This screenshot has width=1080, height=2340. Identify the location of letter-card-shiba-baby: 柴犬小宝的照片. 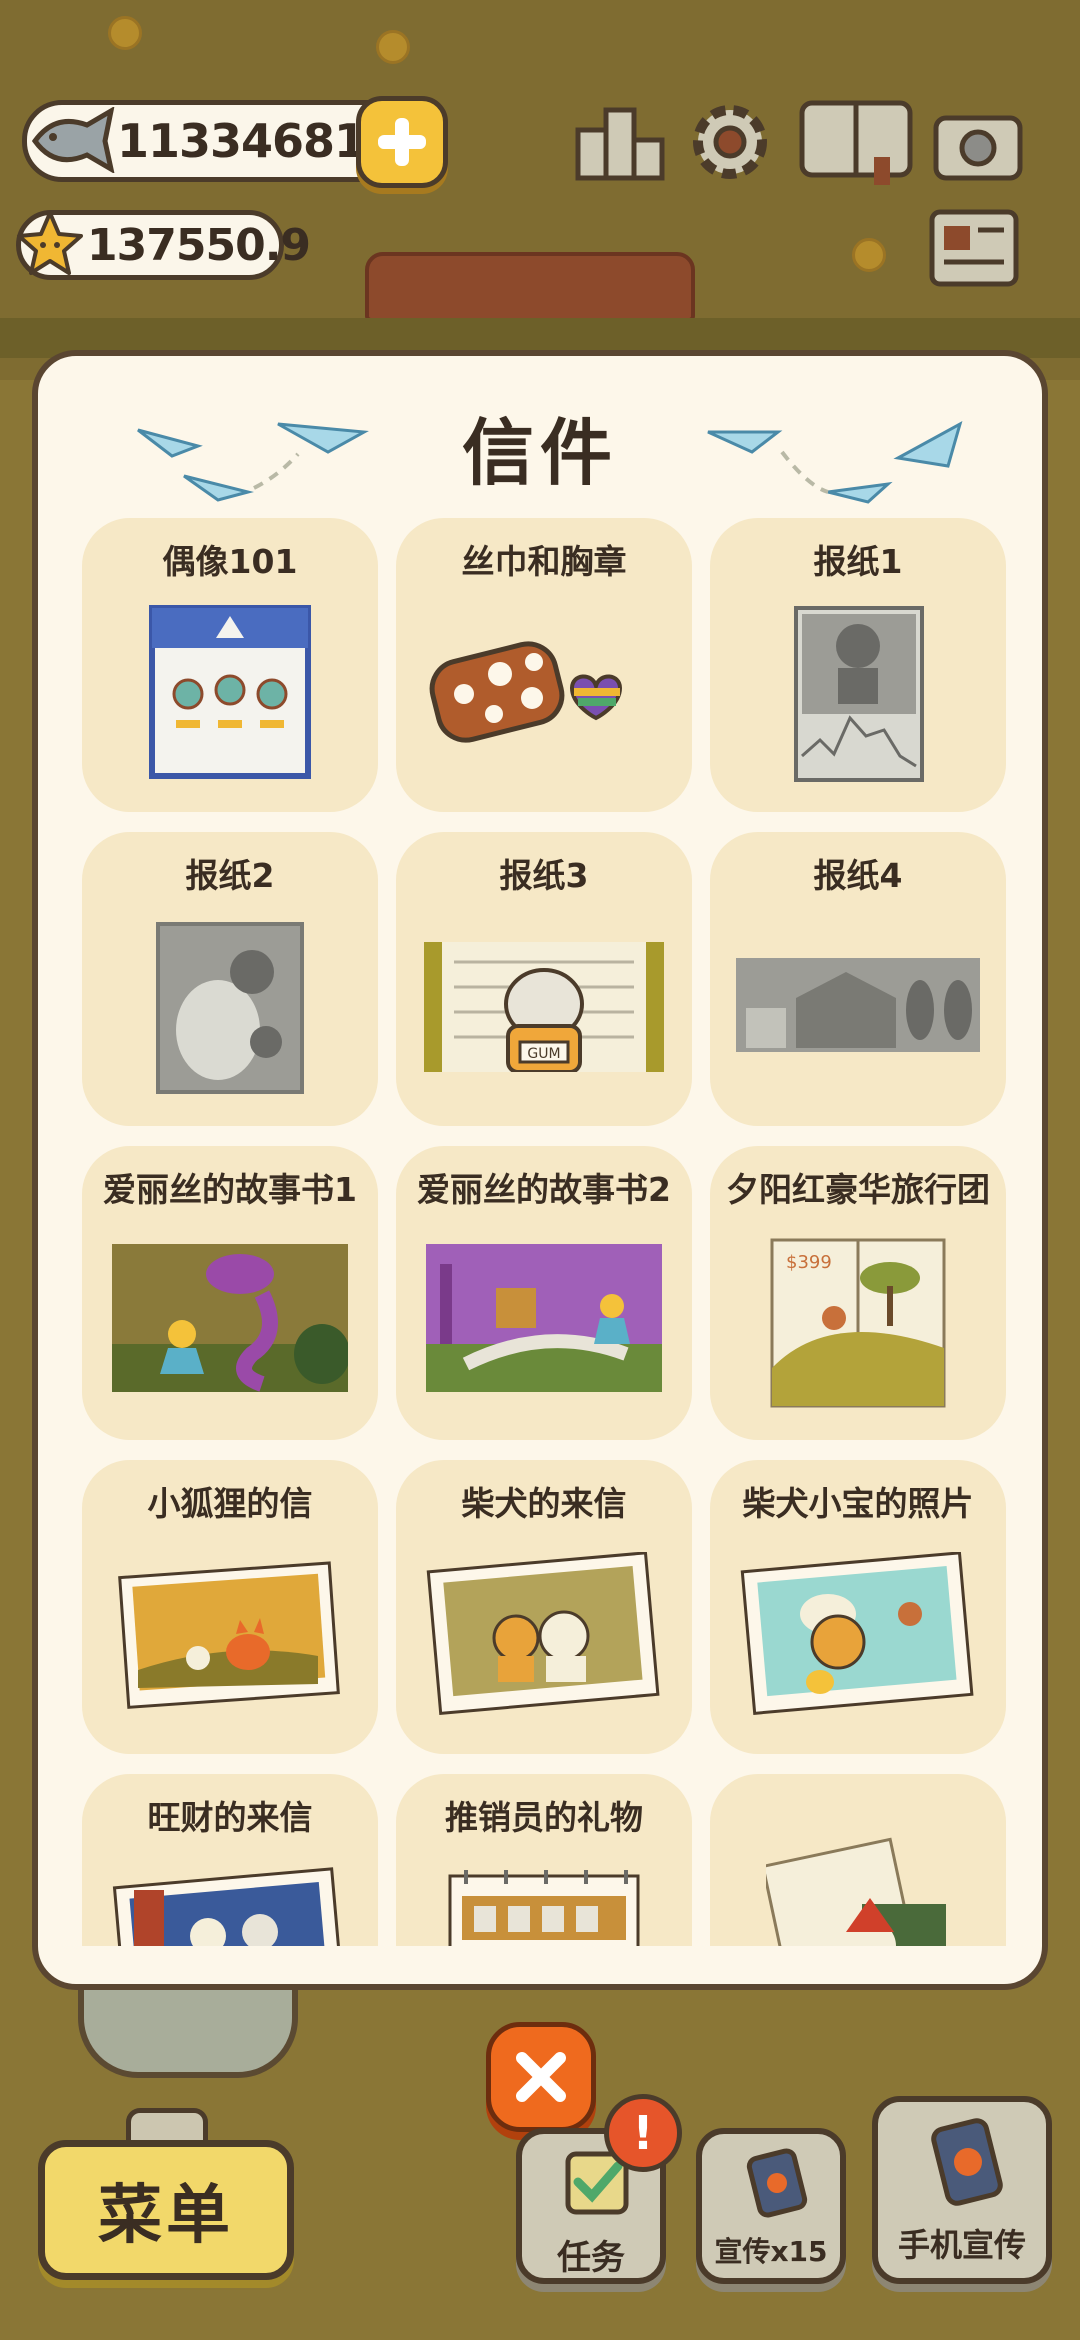
(858, 1607).